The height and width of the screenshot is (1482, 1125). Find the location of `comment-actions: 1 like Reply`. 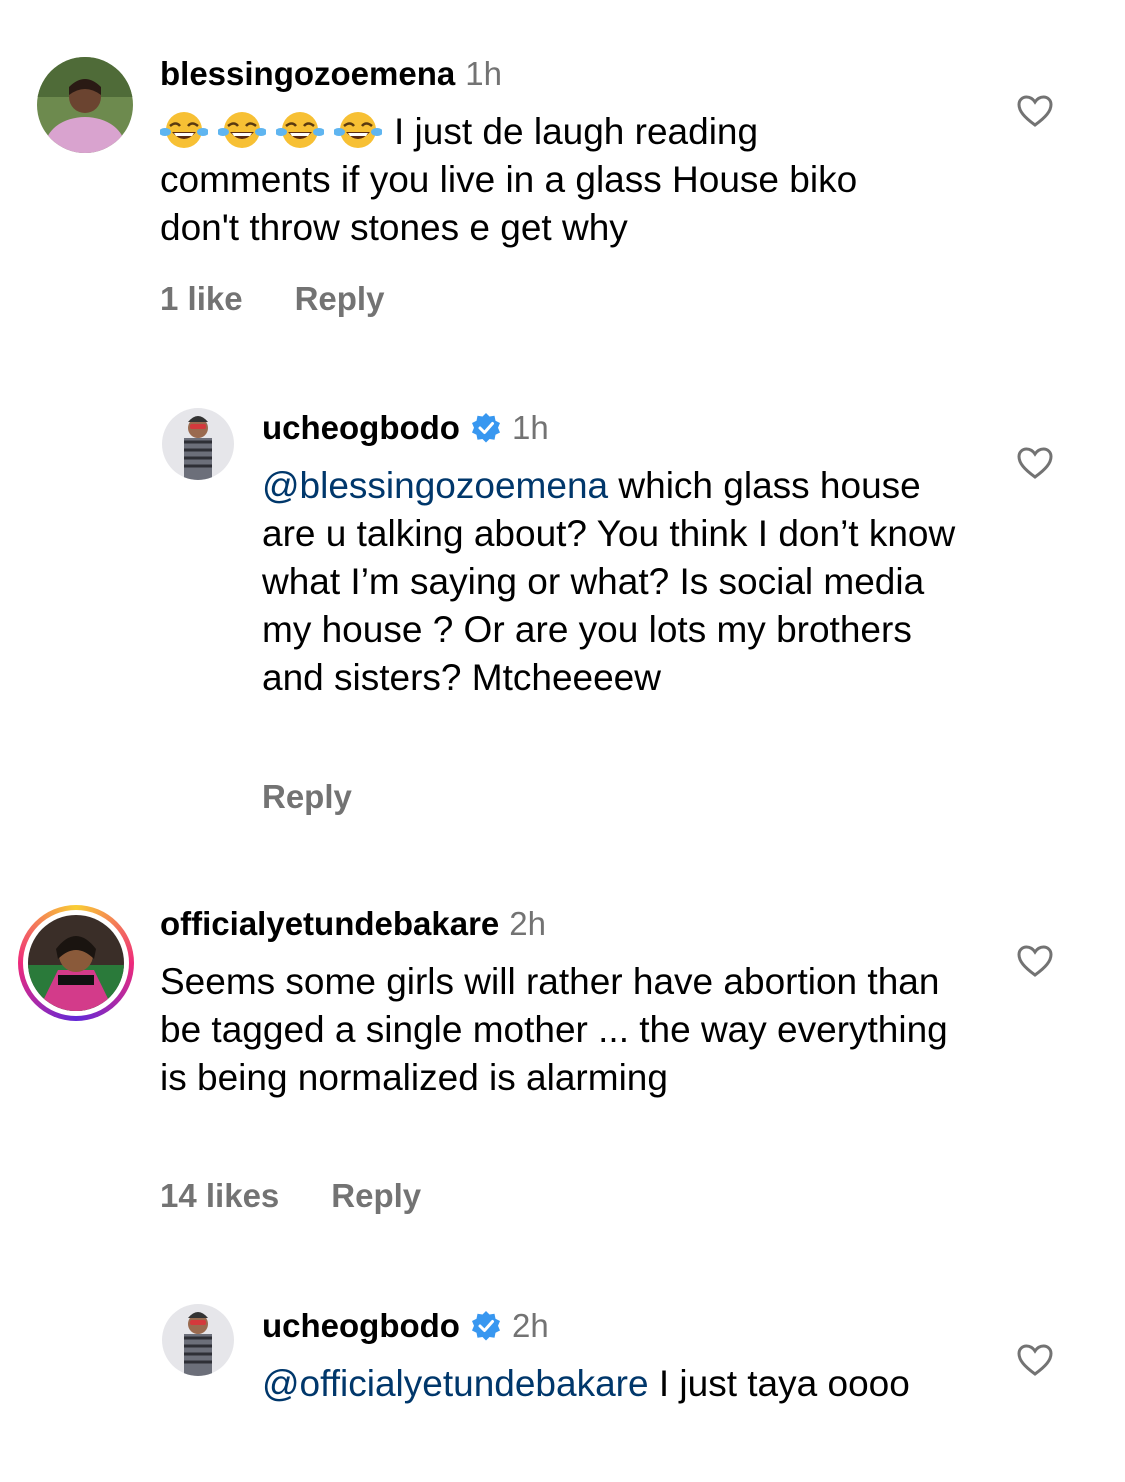

comment-actions: 1 like Reply is located at coordinates (272, 299).